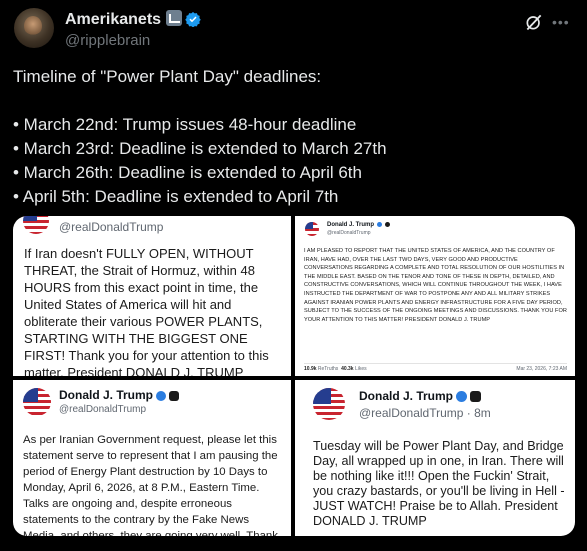 The image size is (587, 551). Describe the element at coordinates (113, 19) in the screenshot. I see `author-display-name: Amerikanets` at that location.